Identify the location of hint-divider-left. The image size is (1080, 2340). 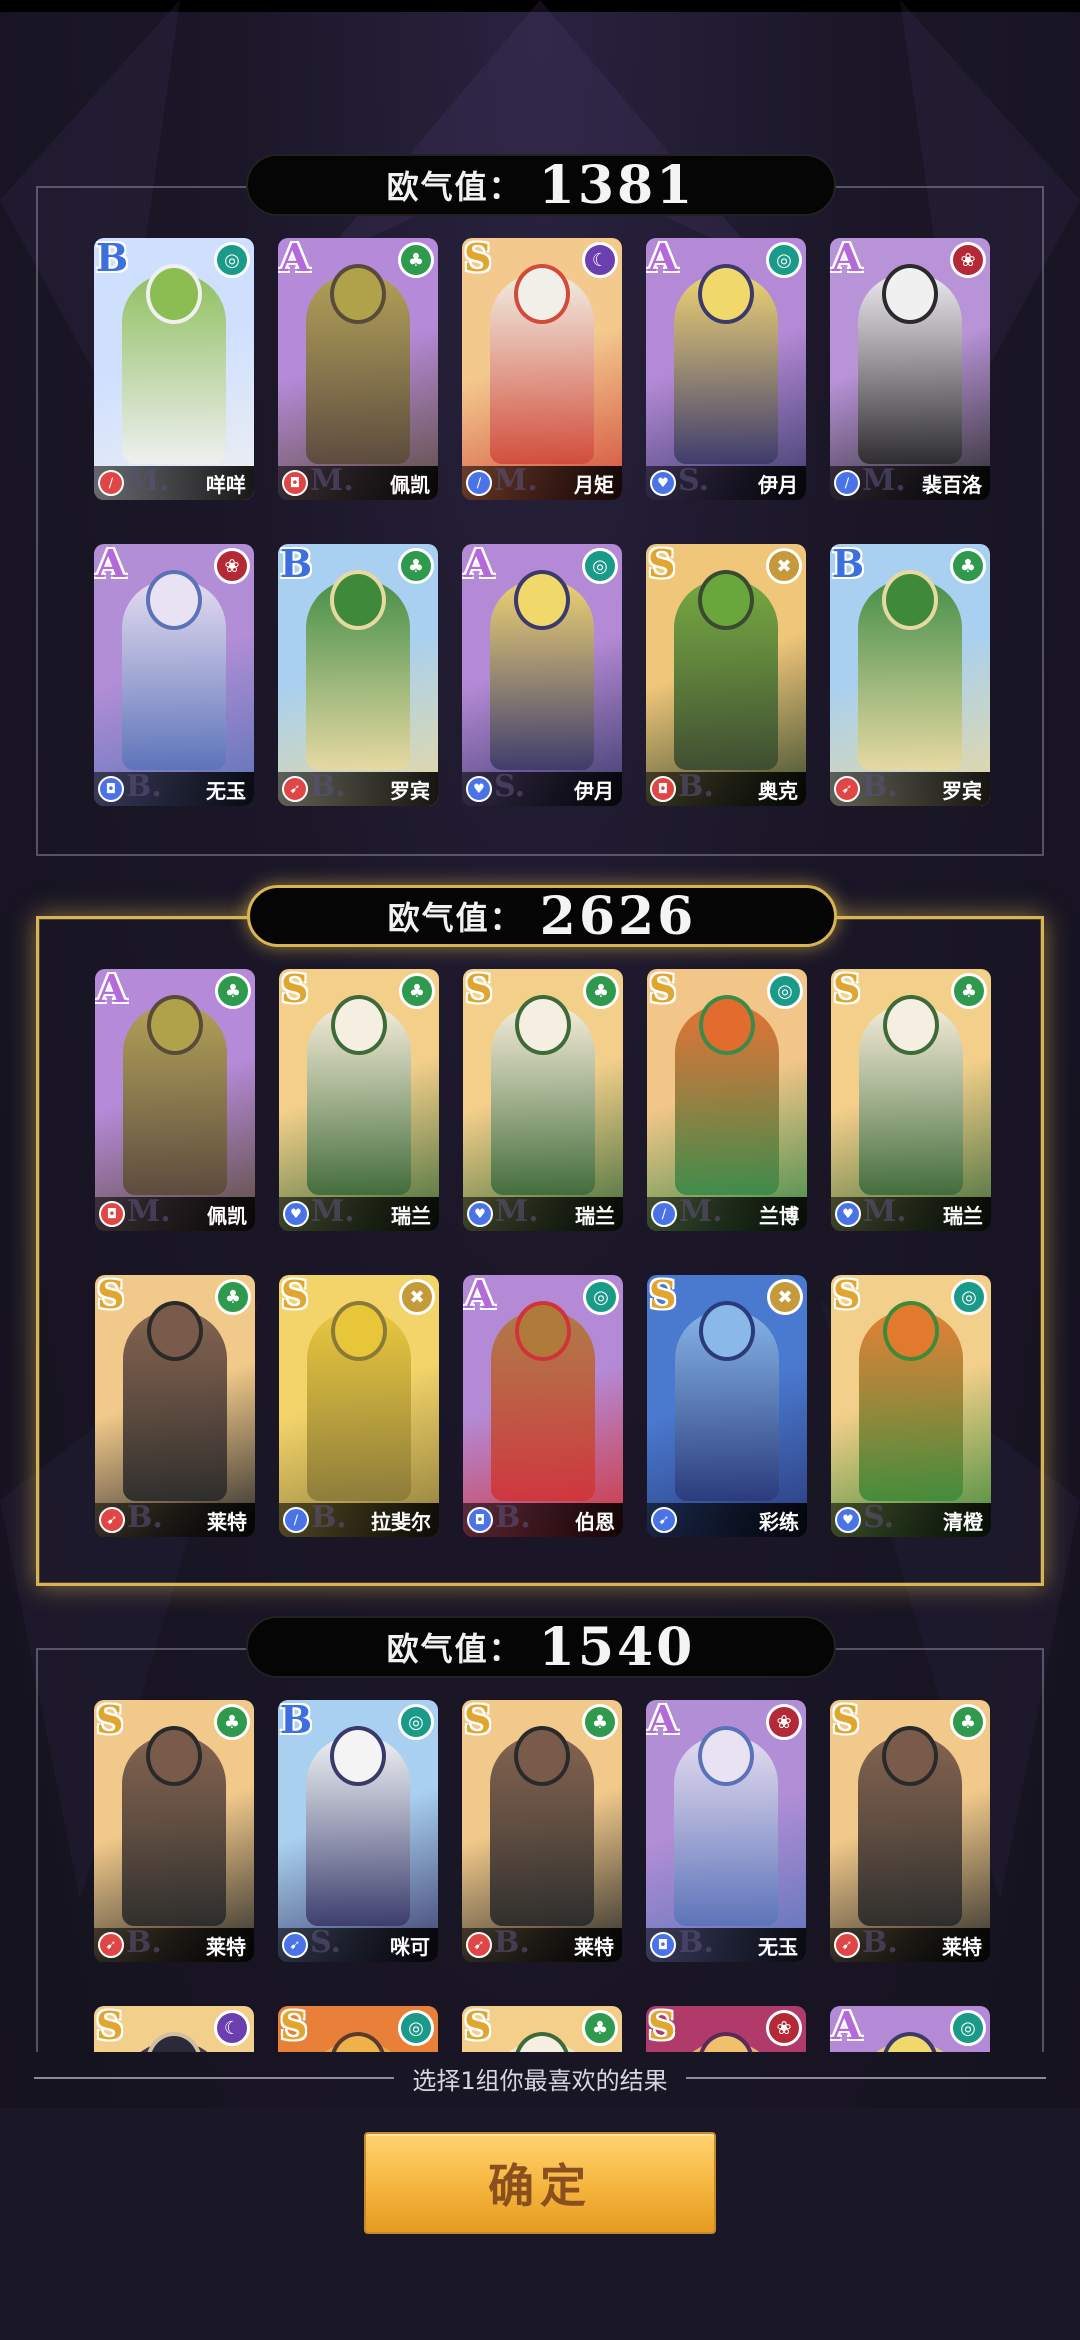
(214, 2078).